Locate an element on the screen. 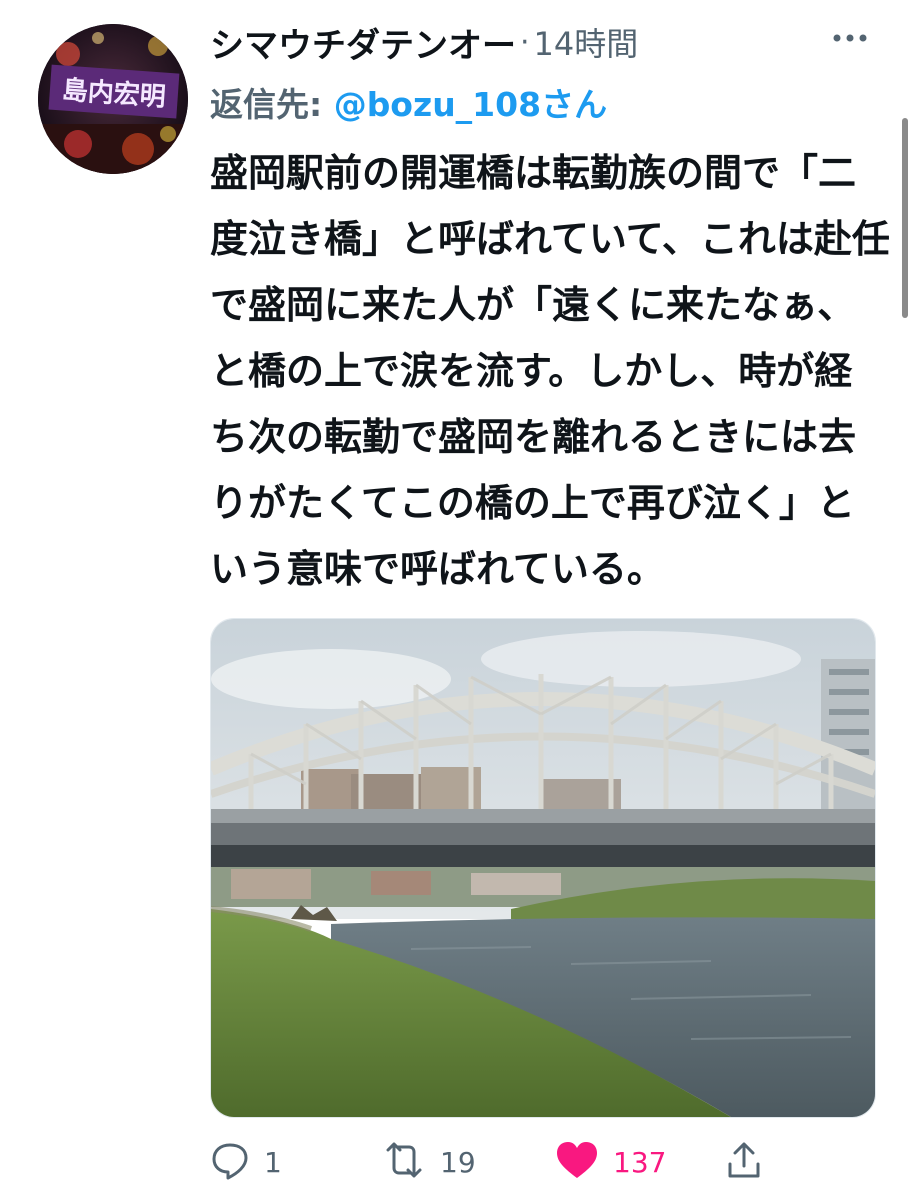 The image size is (914, 1200). like-button: 137 is located at coordinates (610, 1162).